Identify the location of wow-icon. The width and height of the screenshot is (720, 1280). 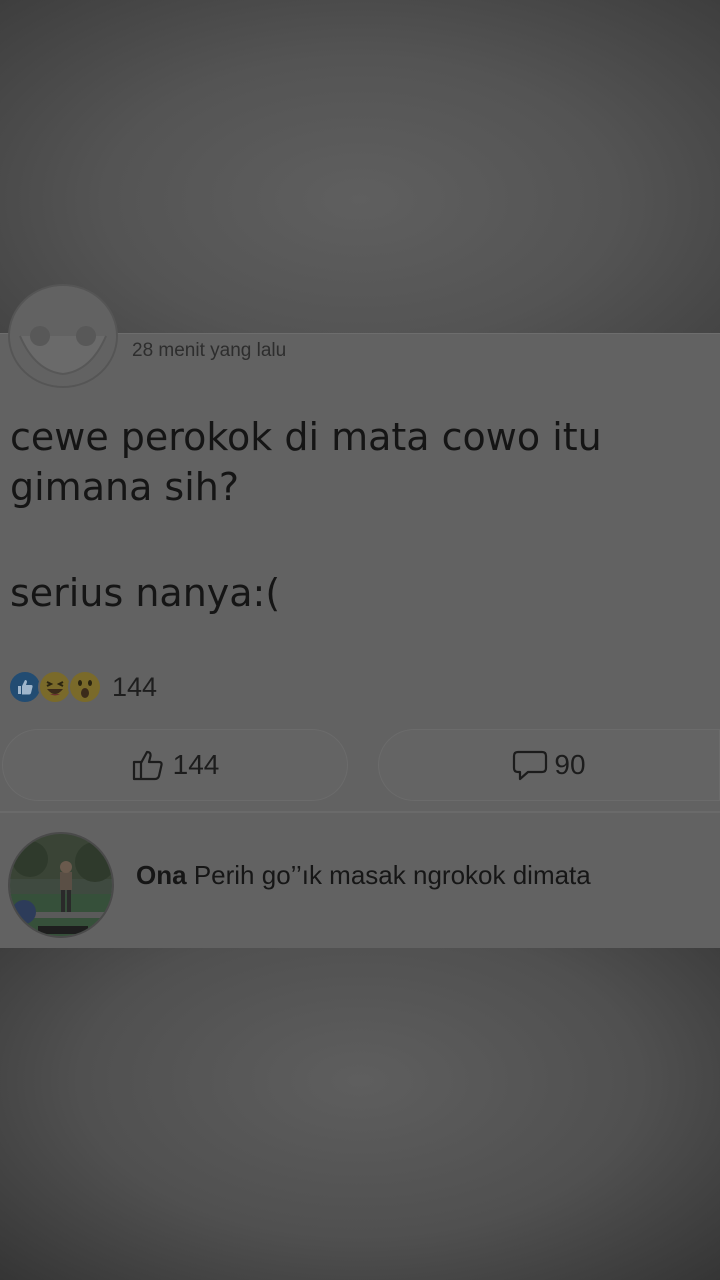
(85, 687).